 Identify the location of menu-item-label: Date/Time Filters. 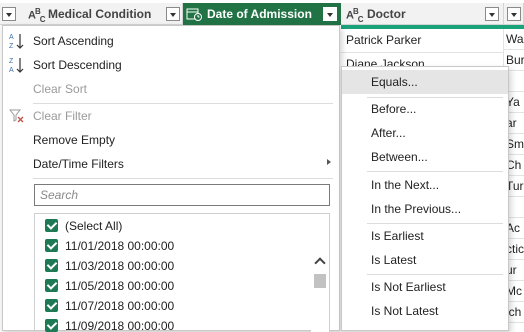
(78, 164).